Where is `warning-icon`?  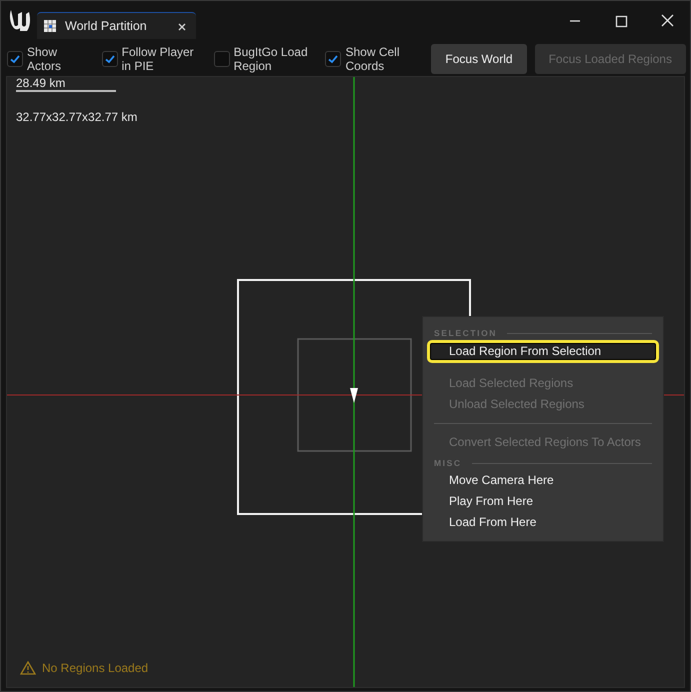 warning-icon is located at coordinates (28, 668).